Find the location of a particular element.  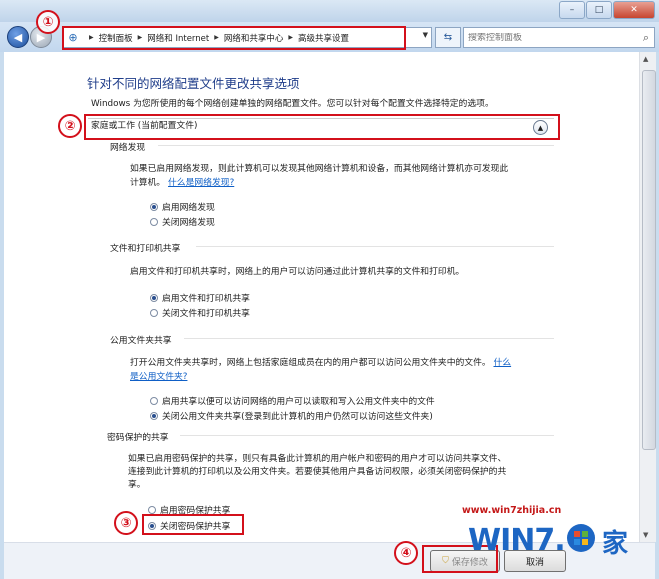

password-description-line3: 享。 is located at coordinates (137, 485).